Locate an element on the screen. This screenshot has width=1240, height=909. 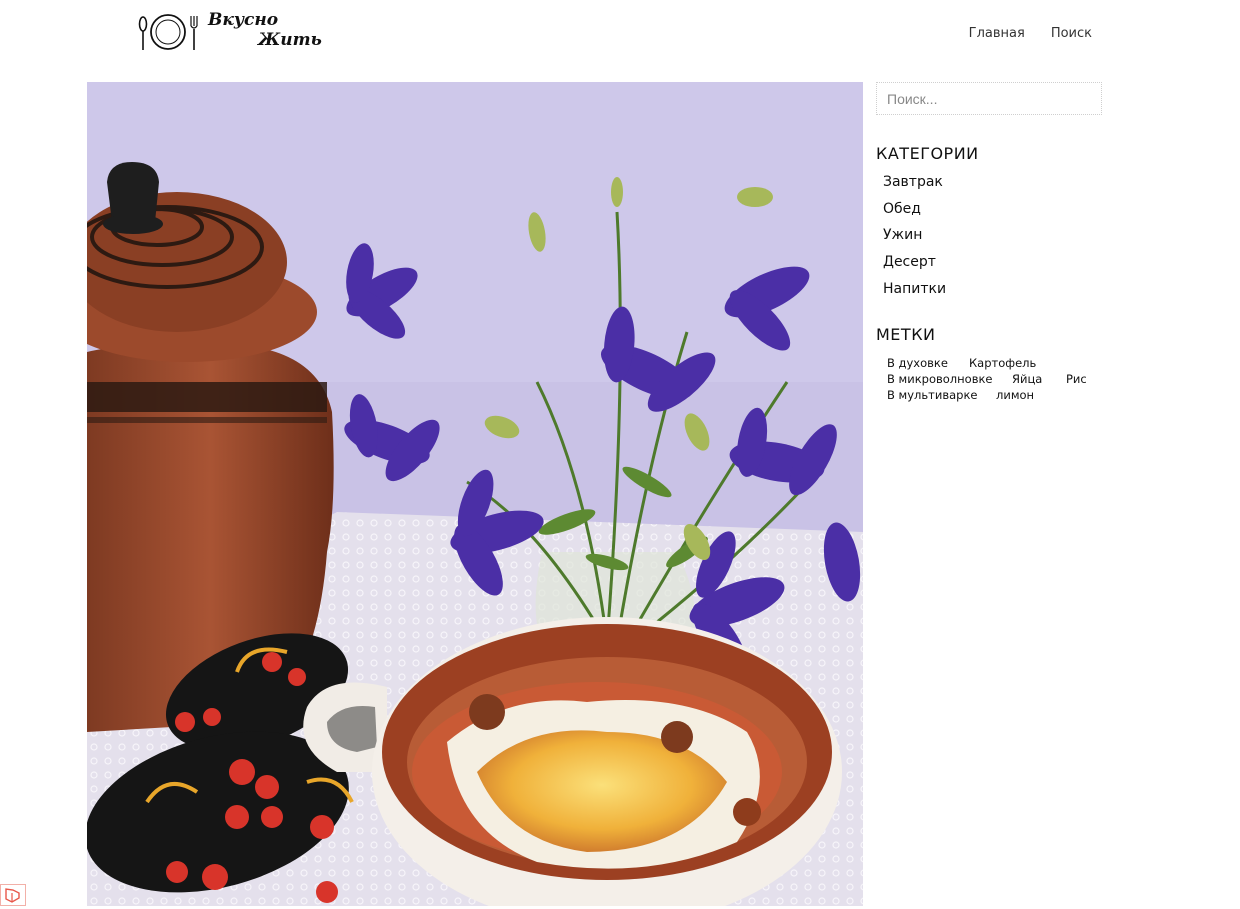
nav-search-link: Поиск is located at coordinates (1071, 33).